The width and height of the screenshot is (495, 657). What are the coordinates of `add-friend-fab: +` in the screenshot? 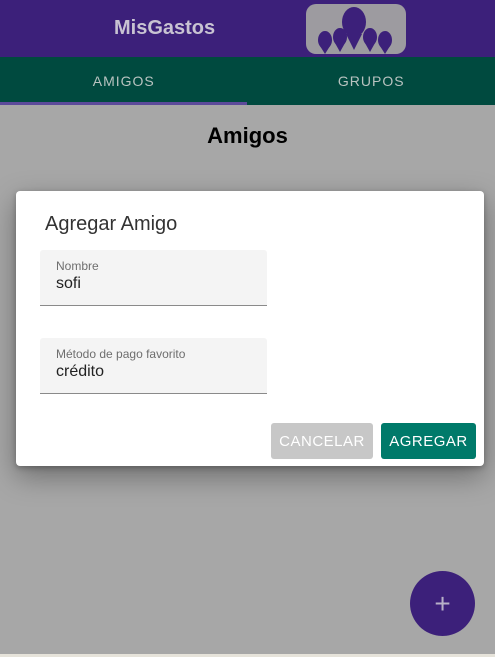 It's located at (442, 603).